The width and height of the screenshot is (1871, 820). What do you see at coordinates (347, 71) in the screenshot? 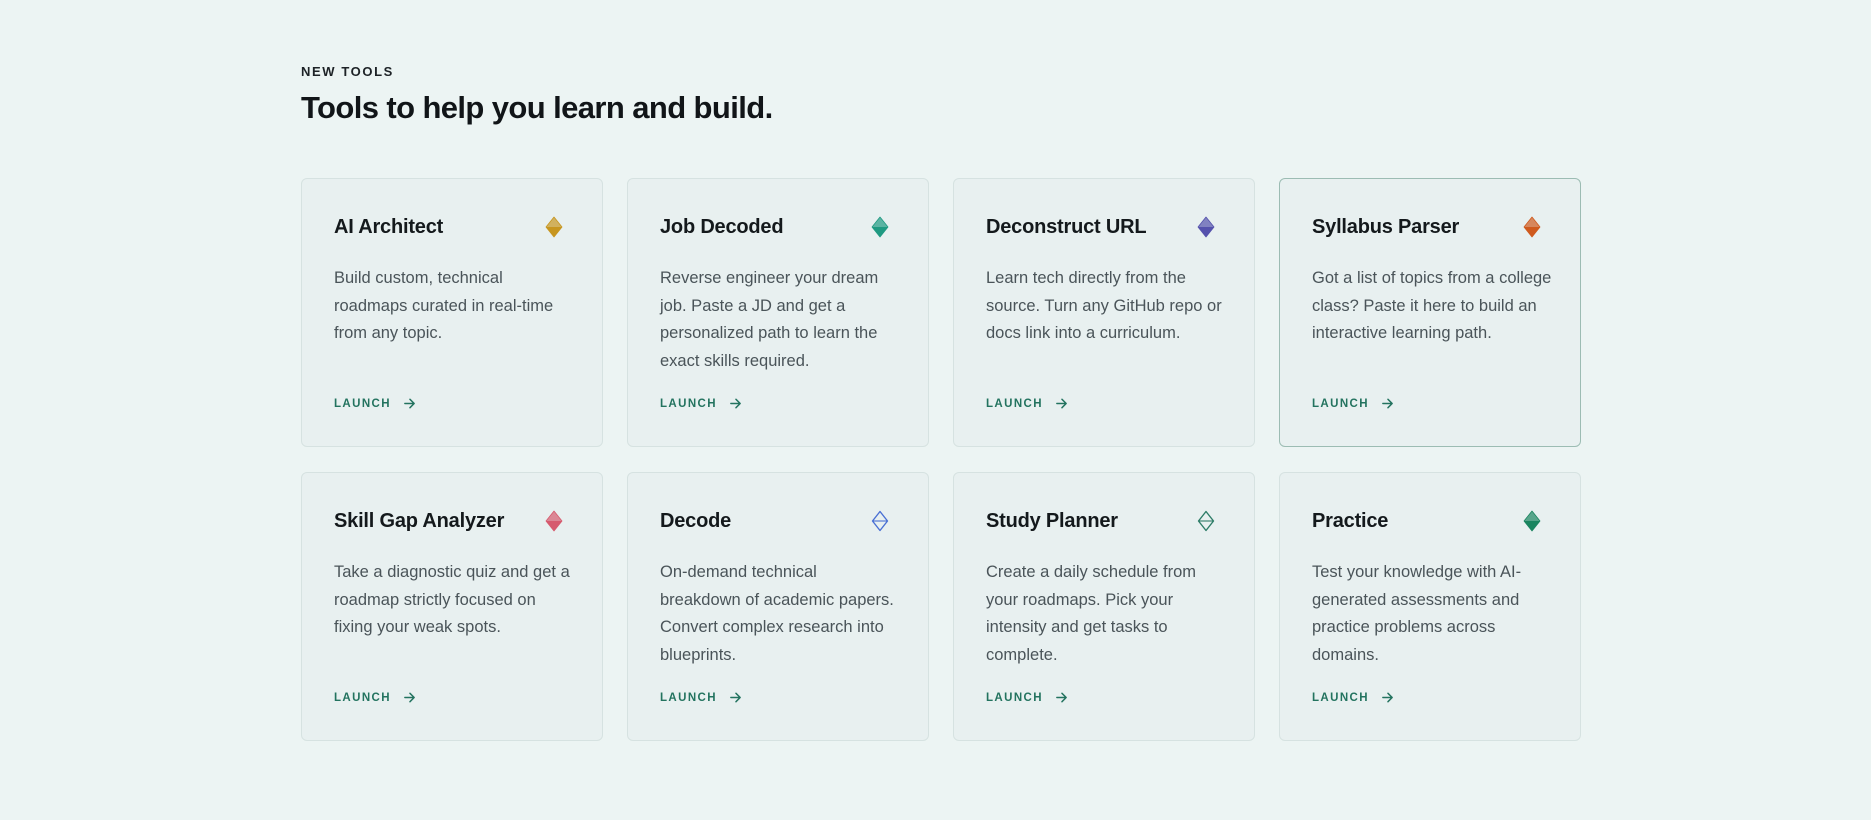
I see `section-eyebrow: NEW TOOLS` at bounding box center [347, 71].